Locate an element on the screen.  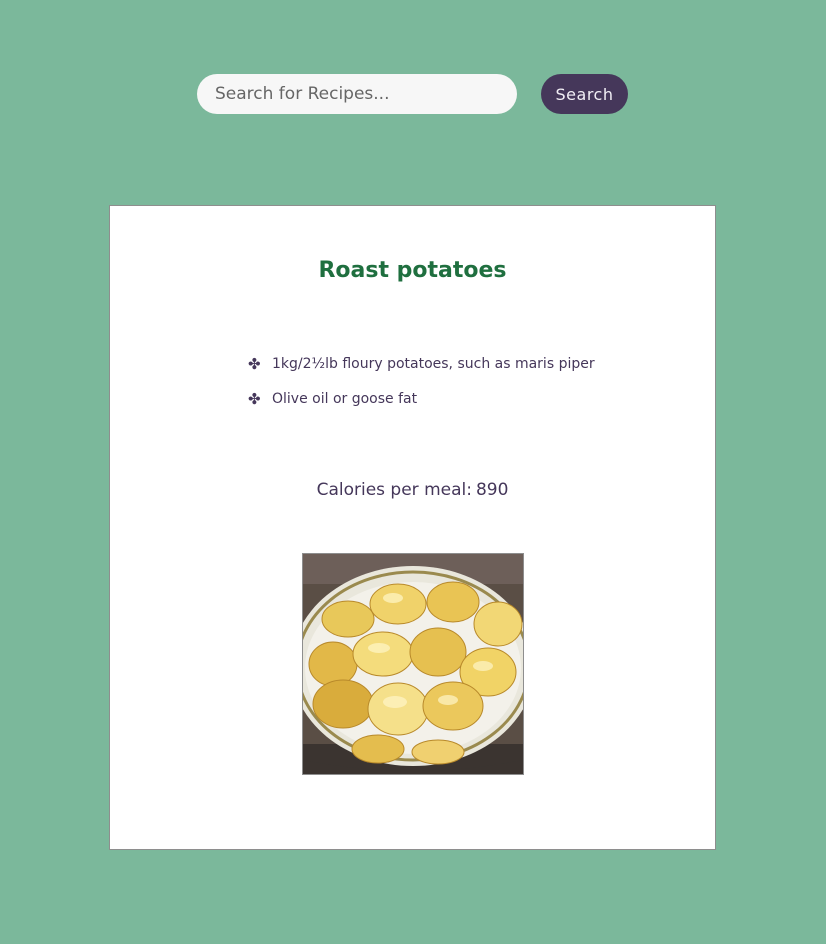
recipe-title: Roast potatoes is located at coordinates (412, 270).